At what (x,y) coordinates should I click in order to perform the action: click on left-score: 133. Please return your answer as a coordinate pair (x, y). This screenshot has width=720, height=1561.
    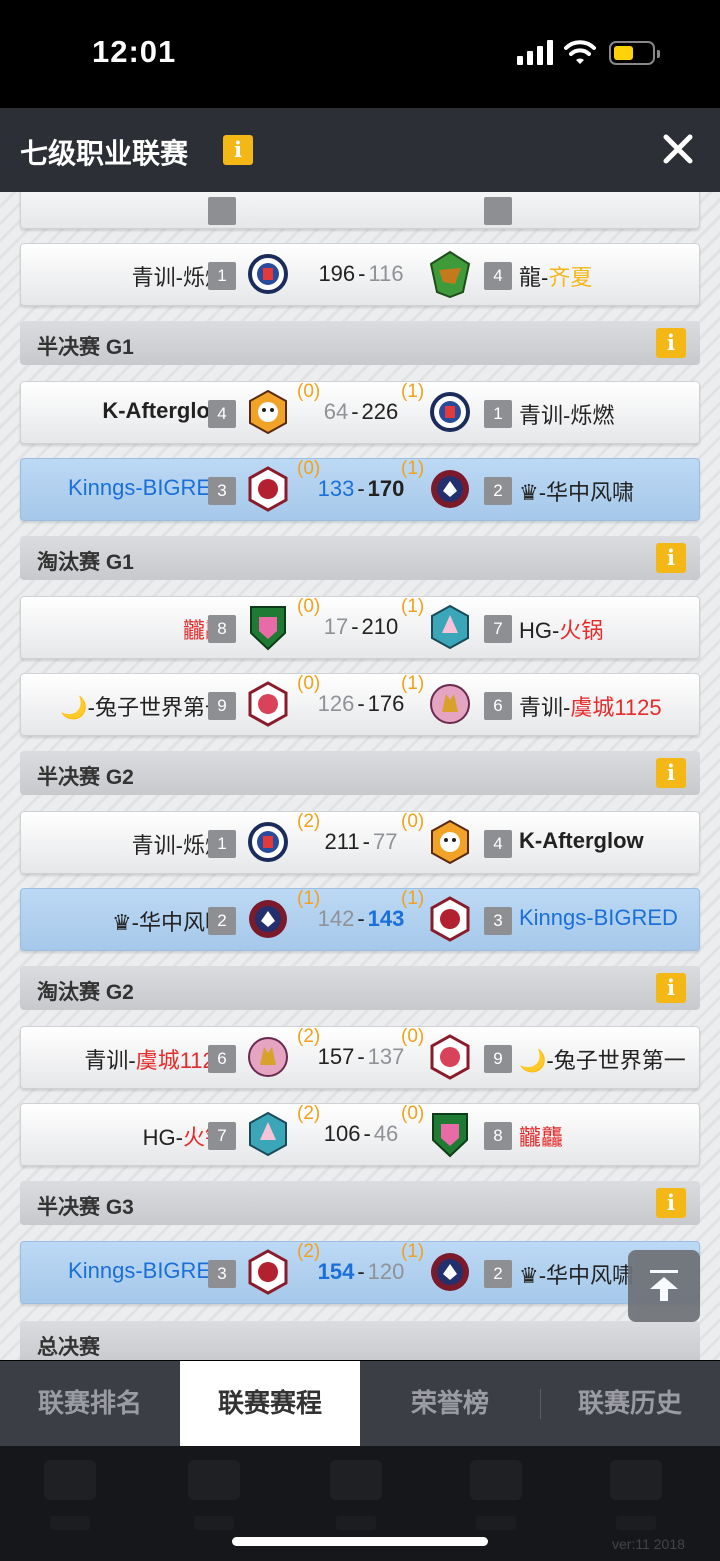
    Looking at the image, I should click on (336, 488).